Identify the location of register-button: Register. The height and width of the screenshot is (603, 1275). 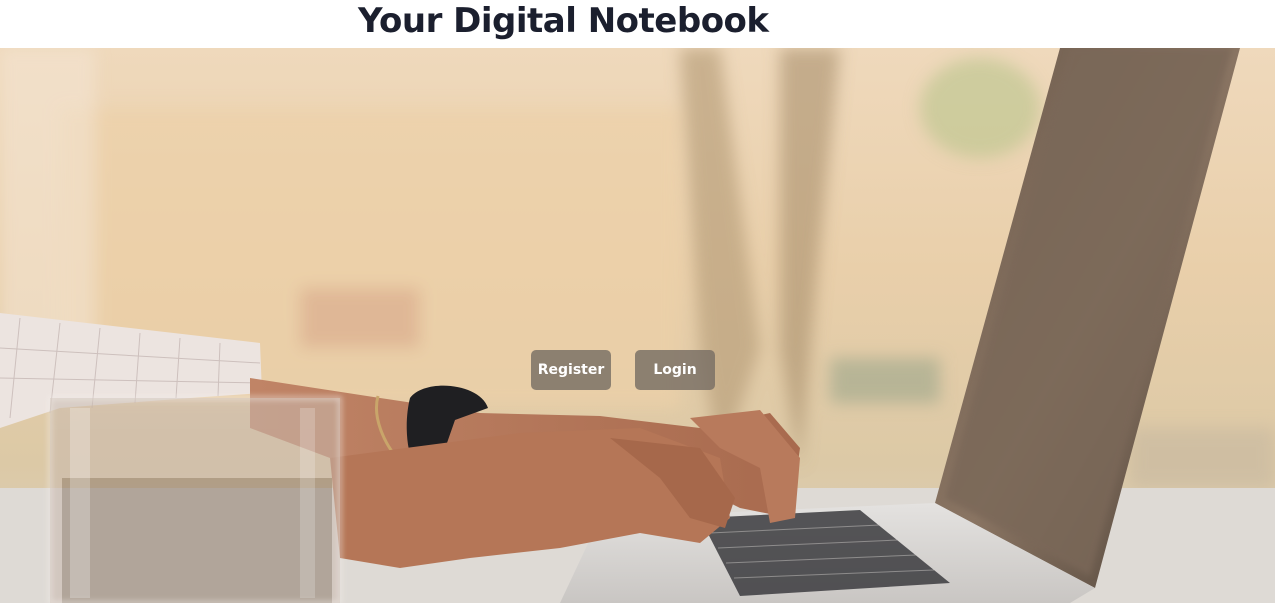
(571, 370).